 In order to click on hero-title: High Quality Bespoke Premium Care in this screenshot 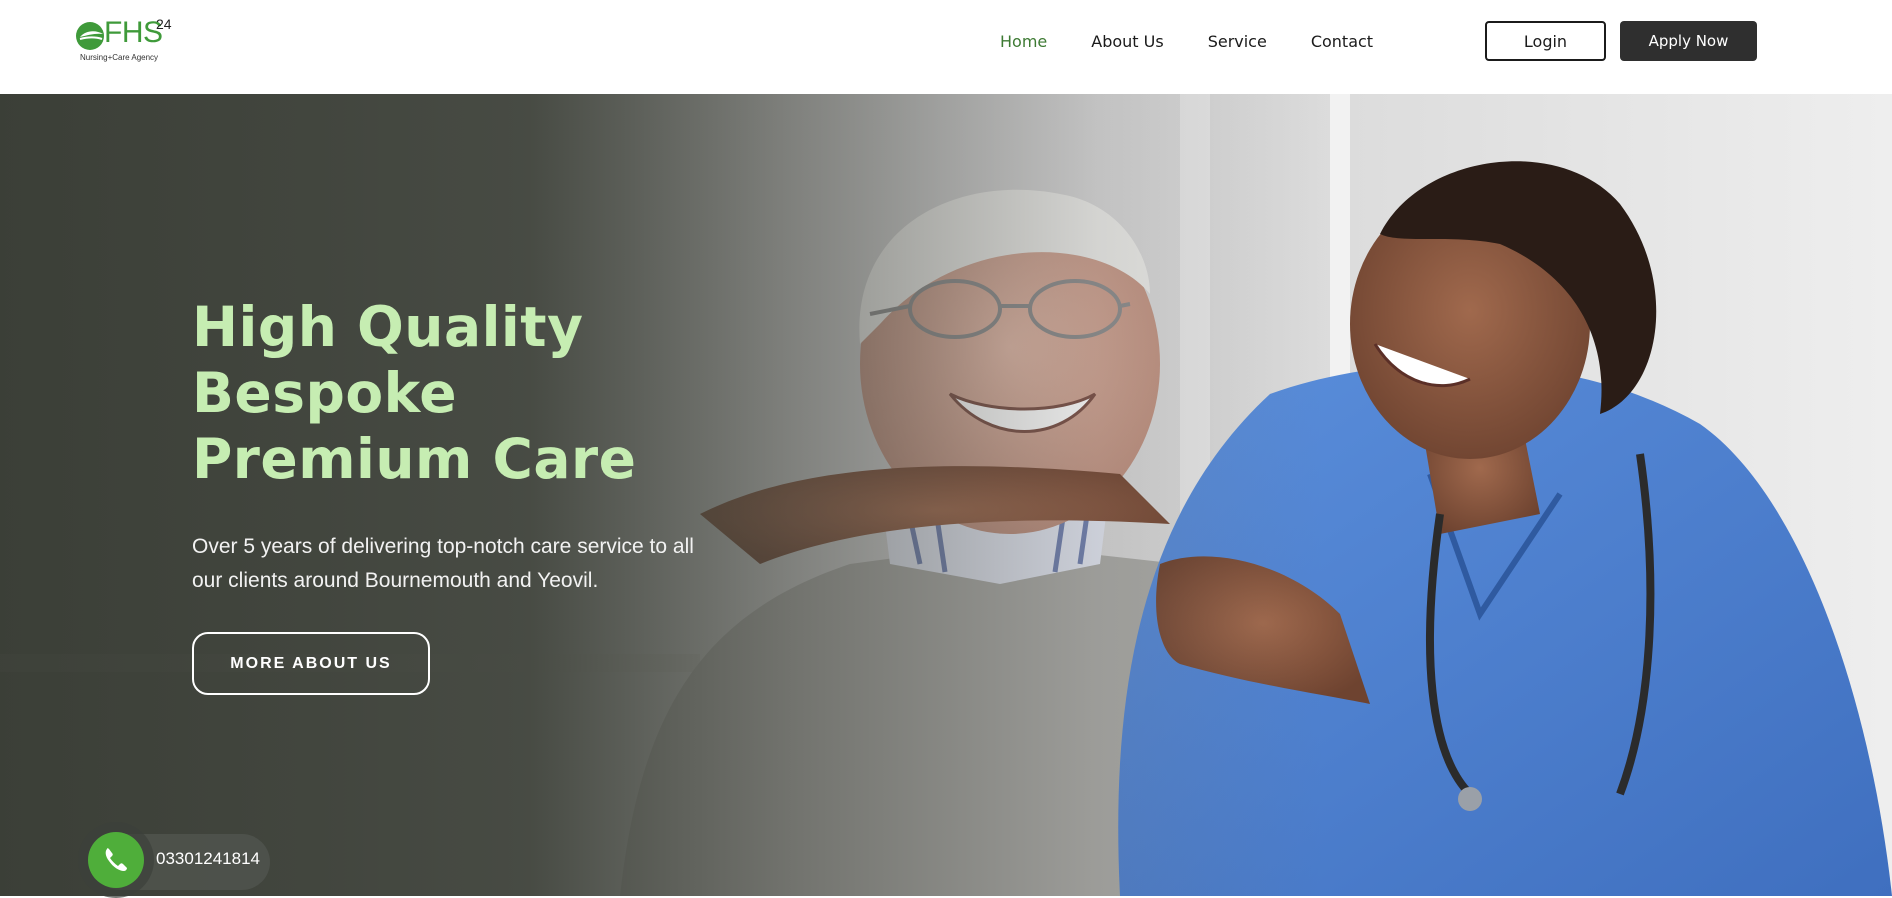, I will do `click(414, 393)`.